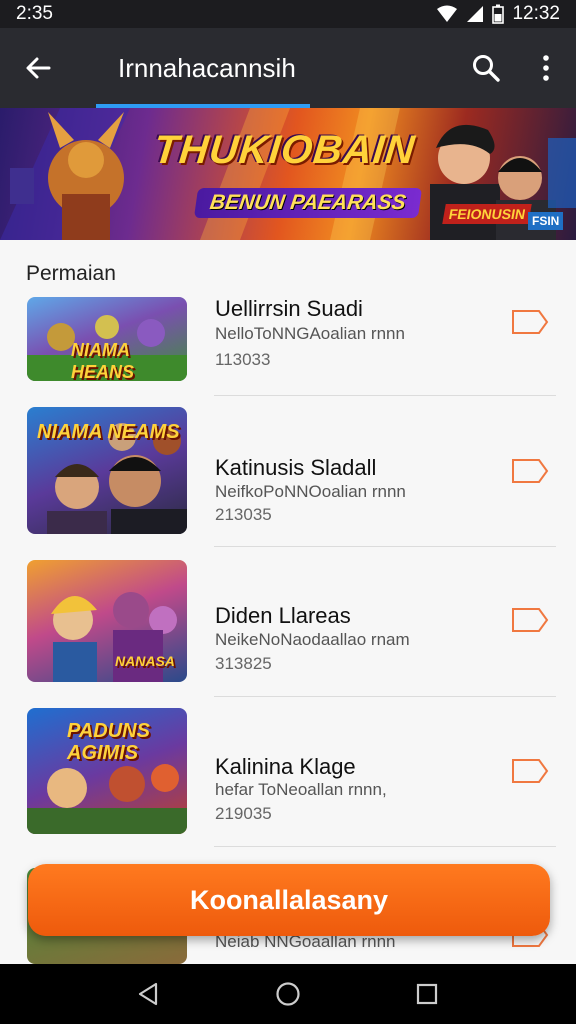  Describe the element at coordinates (310, 333) in the screenshot. I see `game-subtitle: NelloToNNGAoalian rnnn` at that location.